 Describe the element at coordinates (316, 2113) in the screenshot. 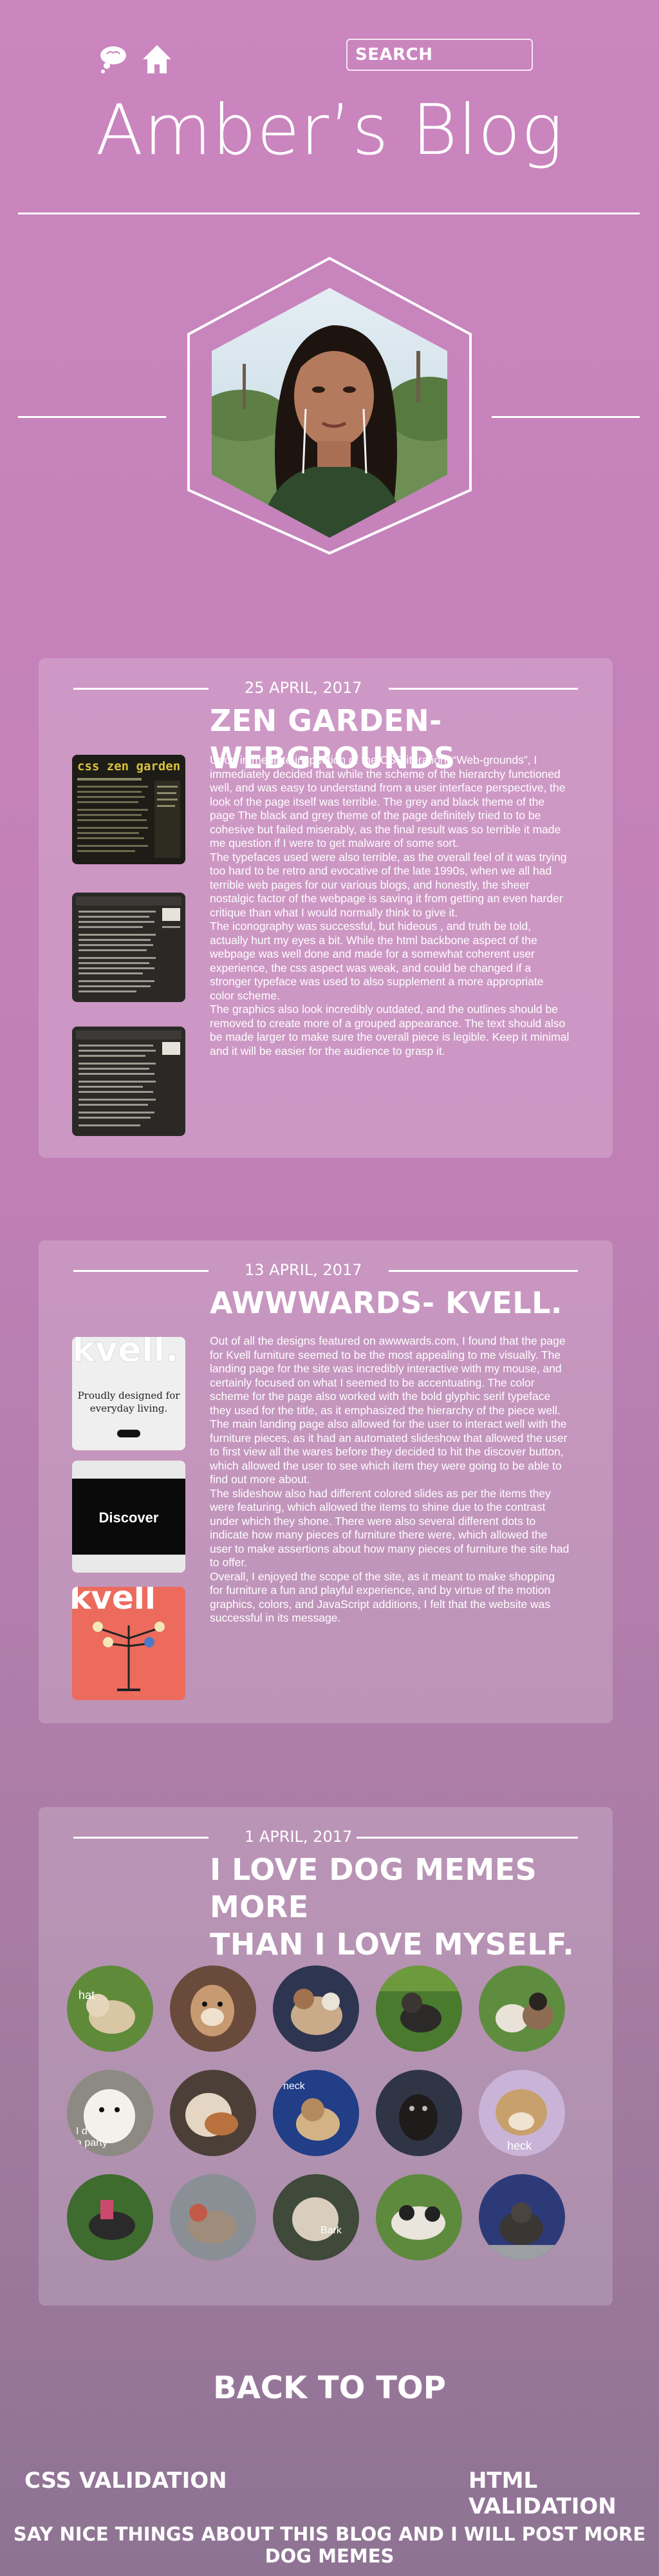

I see `dog-meme-8: heck` at that location.